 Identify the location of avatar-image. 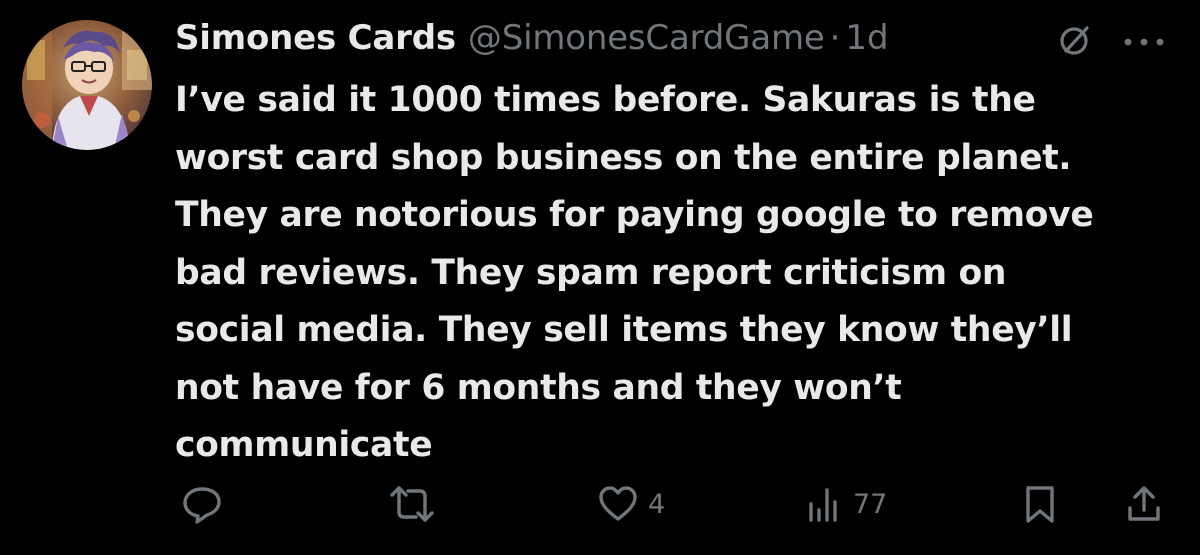
(87, 85).